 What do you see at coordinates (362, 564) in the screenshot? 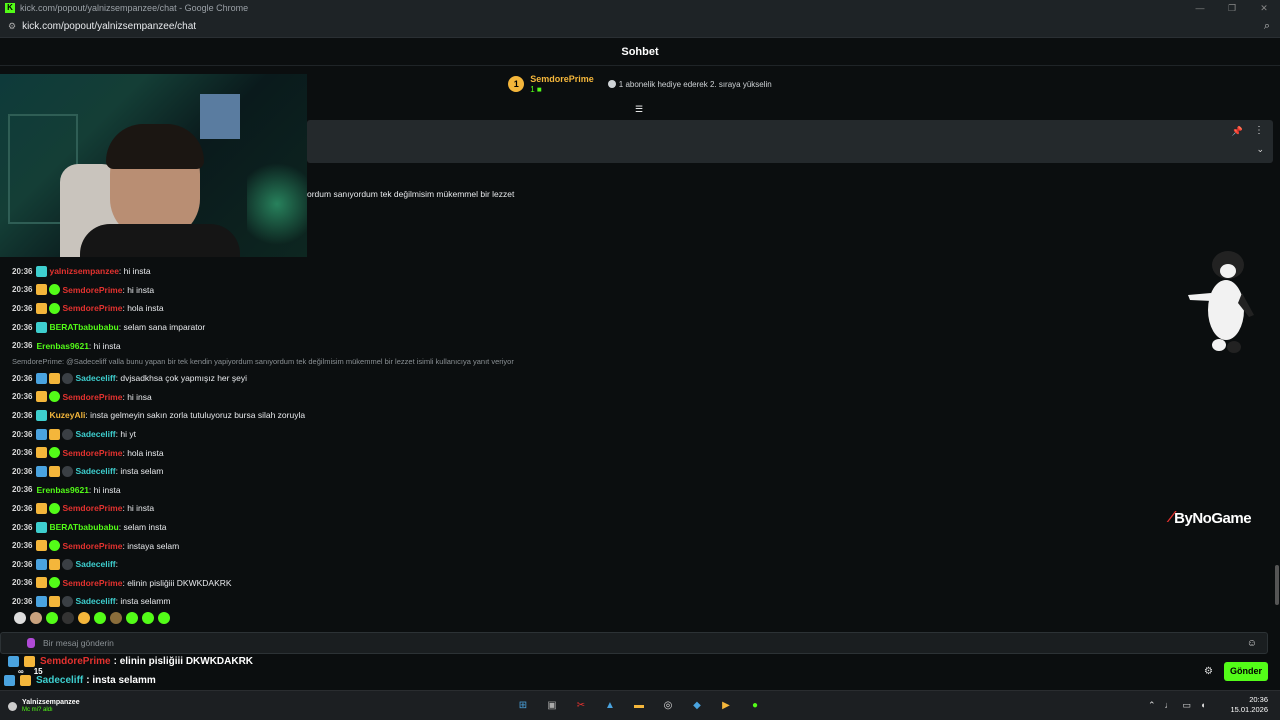
I see `chat-message: 20:36 Sadeceliff:` at bounding box center [362, 564].